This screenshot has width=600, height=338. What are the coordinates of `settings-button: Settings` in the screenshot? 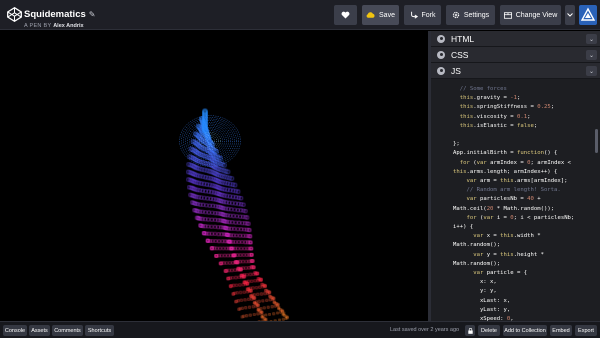 It's located at (470, 15).